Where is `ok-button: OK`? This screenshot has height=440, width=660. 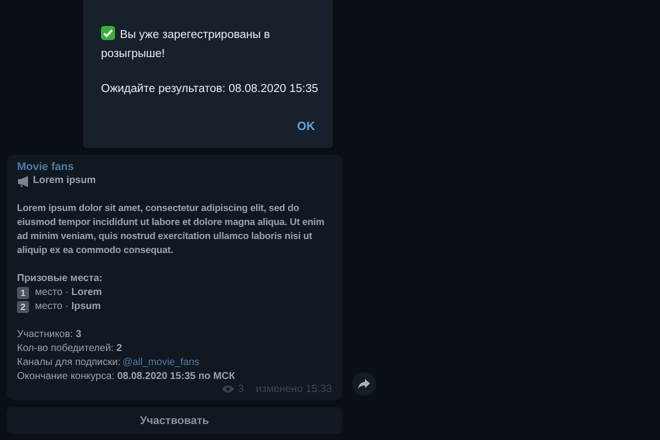
ok-button: OK is located at coordinates (306, 126).